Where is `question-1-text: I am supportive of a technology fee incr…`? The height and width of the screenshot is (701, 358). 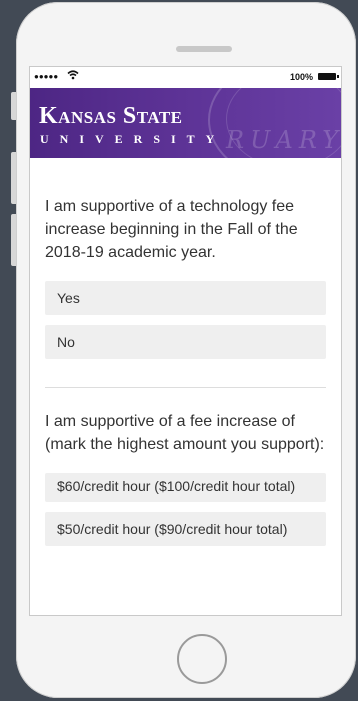 question-1-text: I am supportive of a technology fee incr… is located at coordinates (171, 229).